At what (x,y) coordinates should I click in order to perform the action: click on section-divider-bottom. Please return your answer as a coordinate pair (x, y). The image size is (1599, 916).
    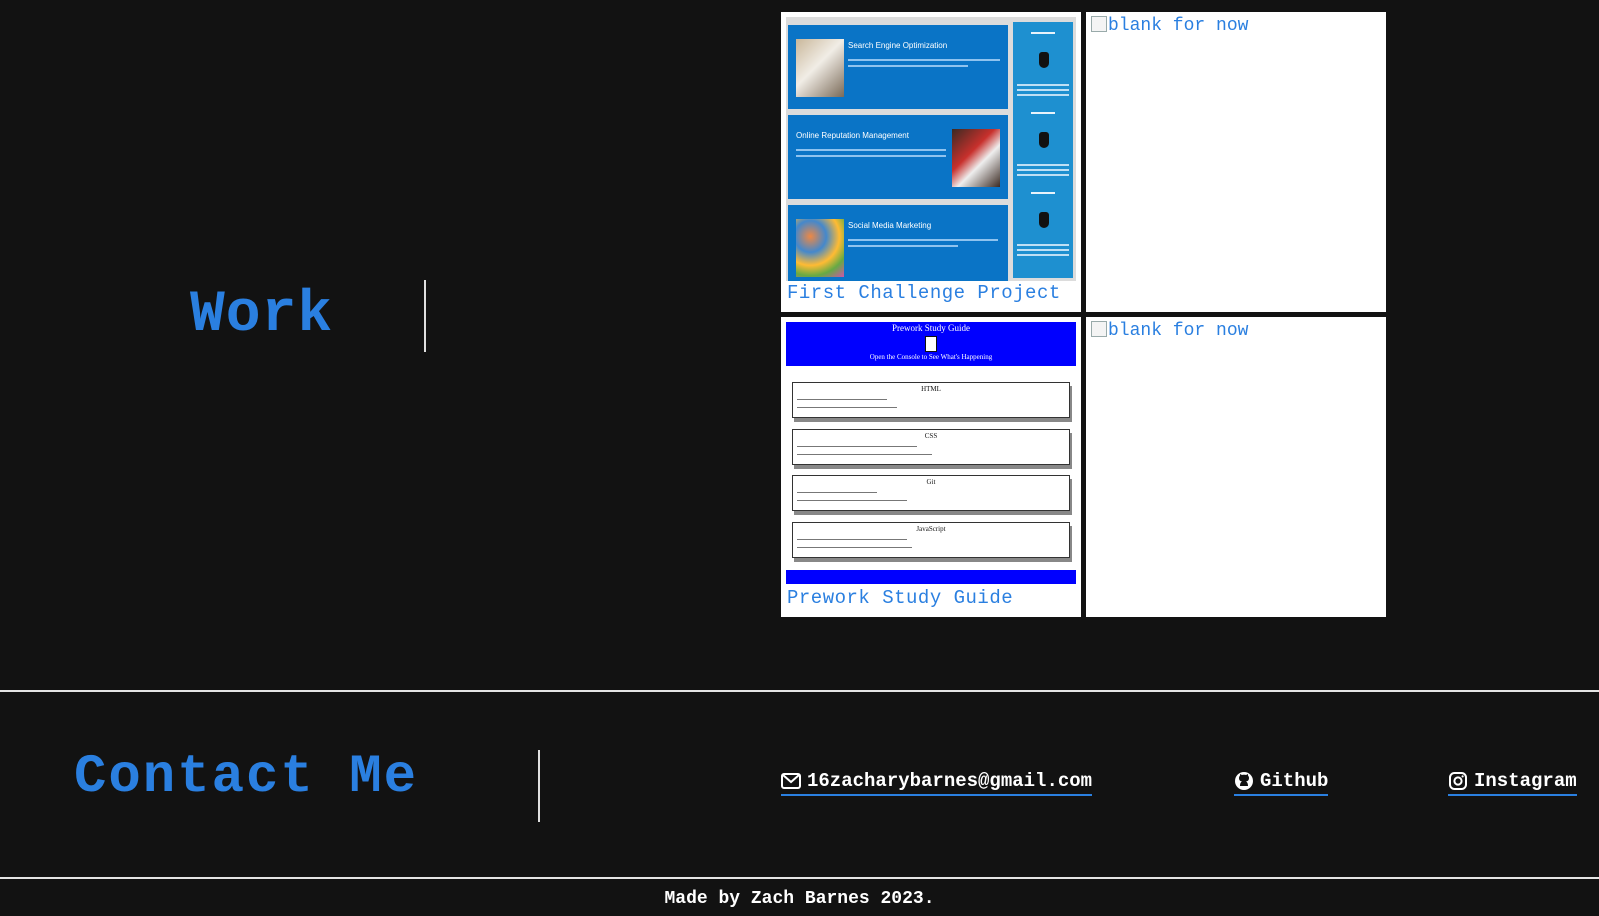
    Looking at the image, I should click on (799, 878).